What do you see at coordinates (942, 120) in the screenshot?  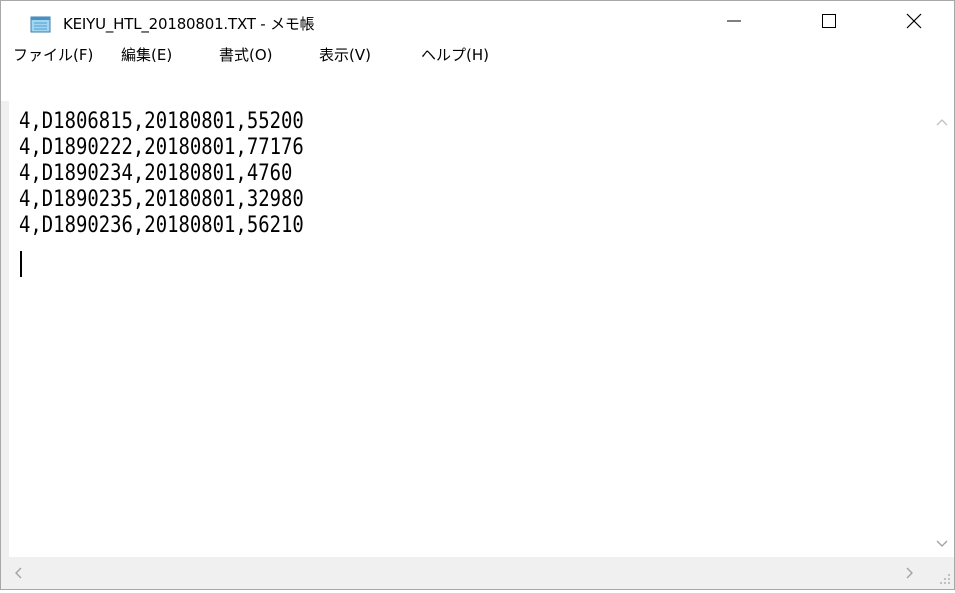 I see `scroll-up-arrow-icon` at bounding box center [942, 120].